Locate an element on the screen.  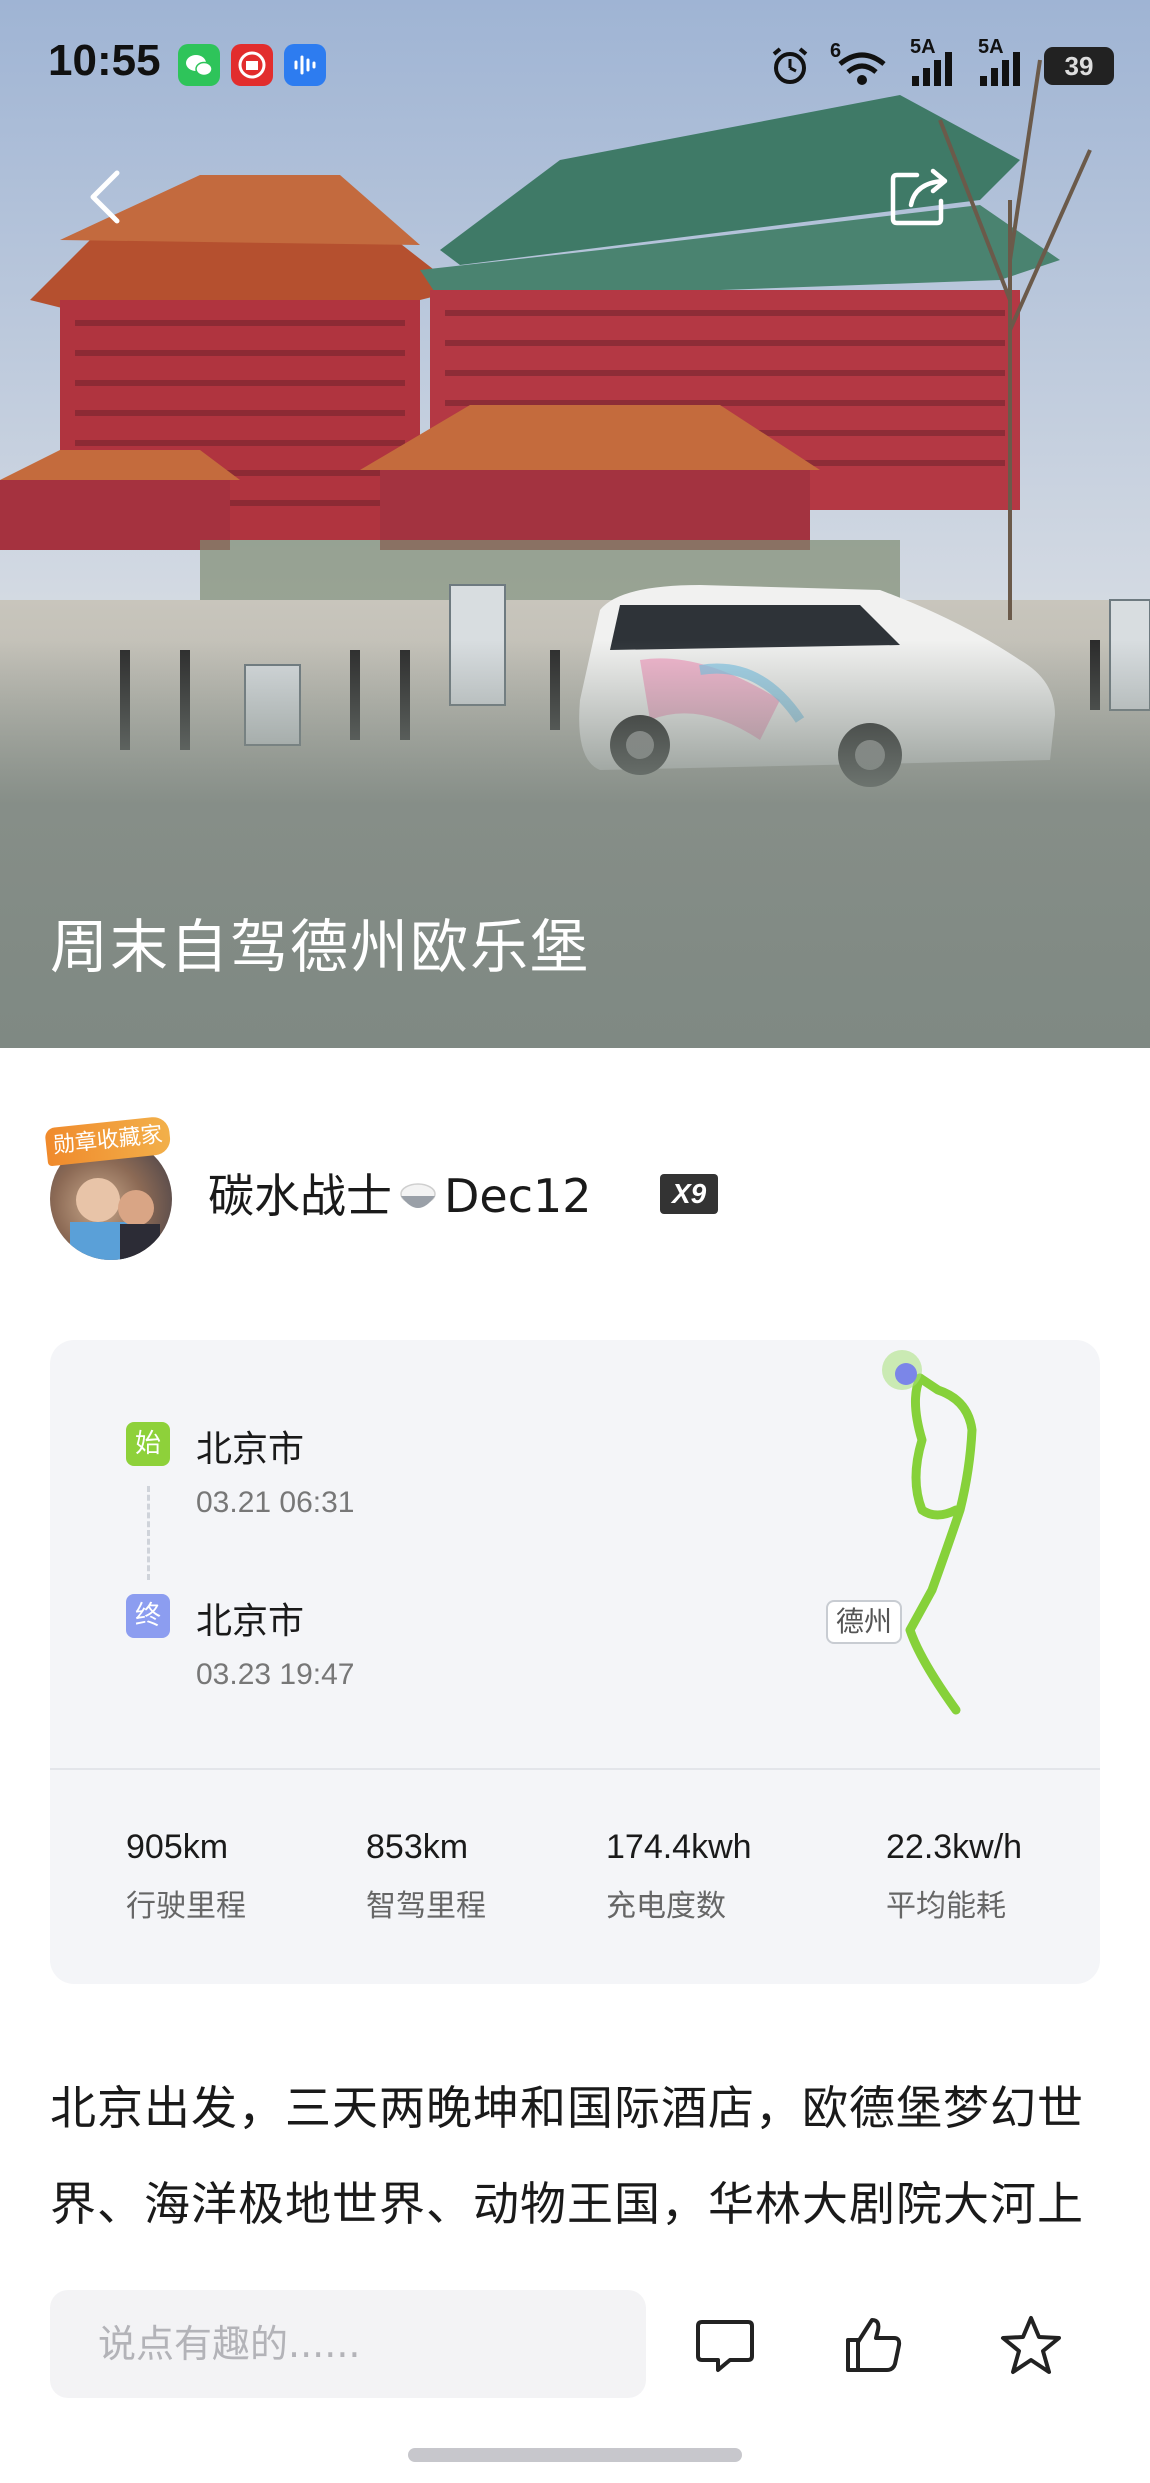
stat-energy-consumption: 22.3kw/h 平均能耗 is located at coordinates (954, 1876).